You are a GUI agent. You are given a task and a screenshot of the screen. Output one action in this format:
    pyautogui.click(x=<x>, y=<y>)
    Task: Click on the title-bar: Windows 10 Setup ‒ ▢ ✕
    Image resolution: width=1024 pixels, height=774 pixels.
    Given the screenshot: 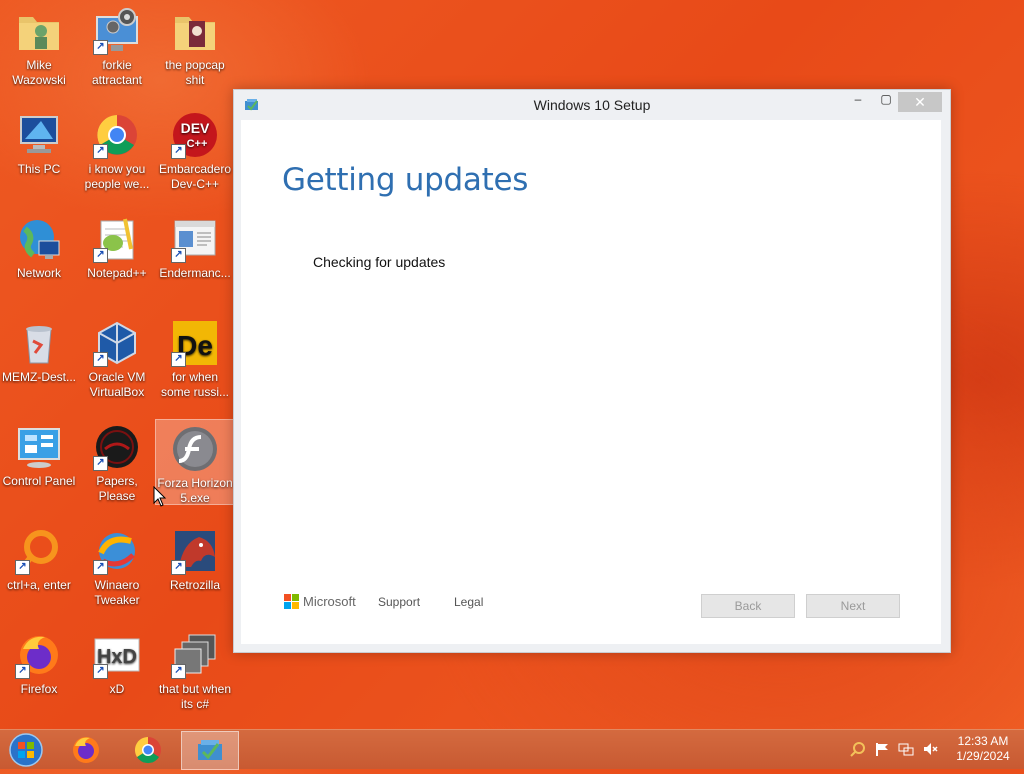 What is the action you would take?
    pyautogui.click(x=592, y=105)
    